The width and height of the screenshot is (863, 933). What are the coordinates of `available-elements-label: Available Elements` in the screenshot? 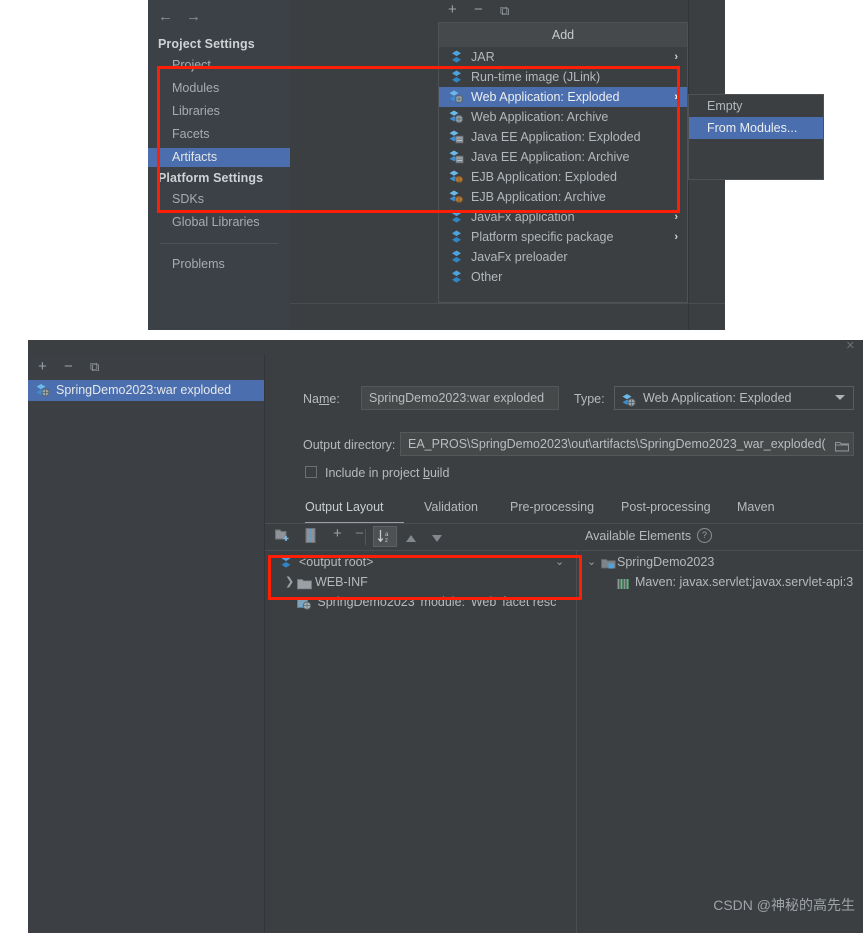 It's located at (638, 536).